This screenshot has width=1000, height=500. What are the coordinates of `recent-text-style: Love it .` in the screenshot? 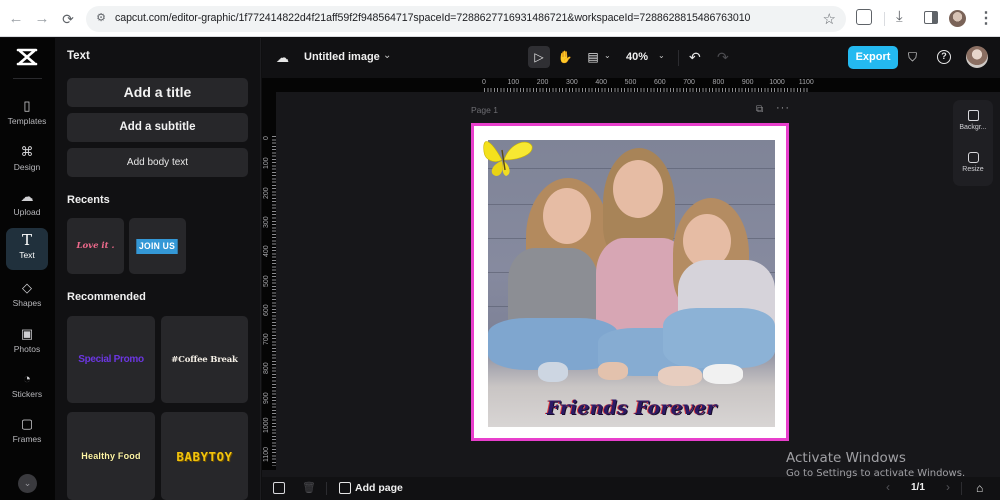 It's located at (95, 246).